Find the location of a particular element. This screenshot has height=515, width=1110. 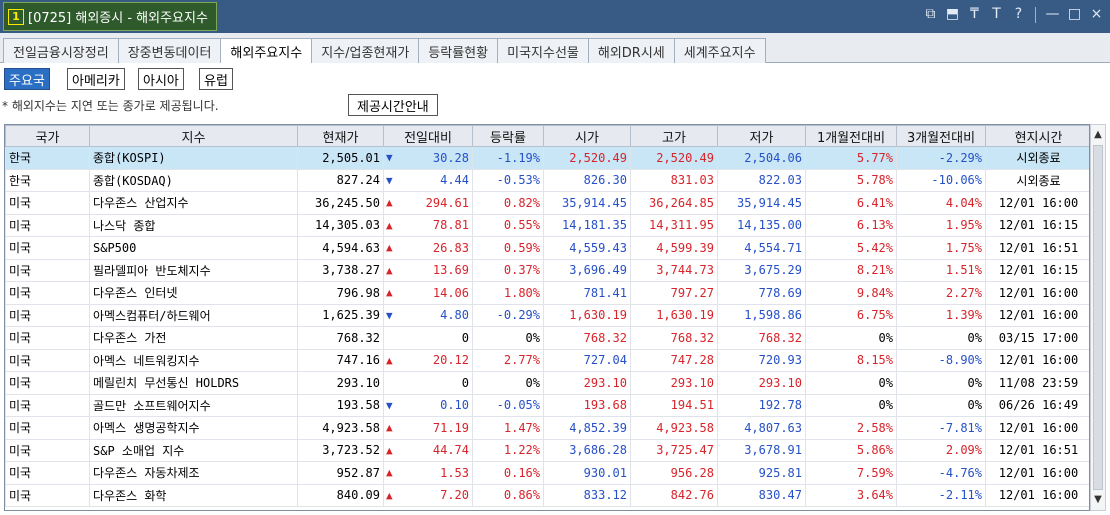

month3-cell: 1.75% is located at coordinates (941, 248).